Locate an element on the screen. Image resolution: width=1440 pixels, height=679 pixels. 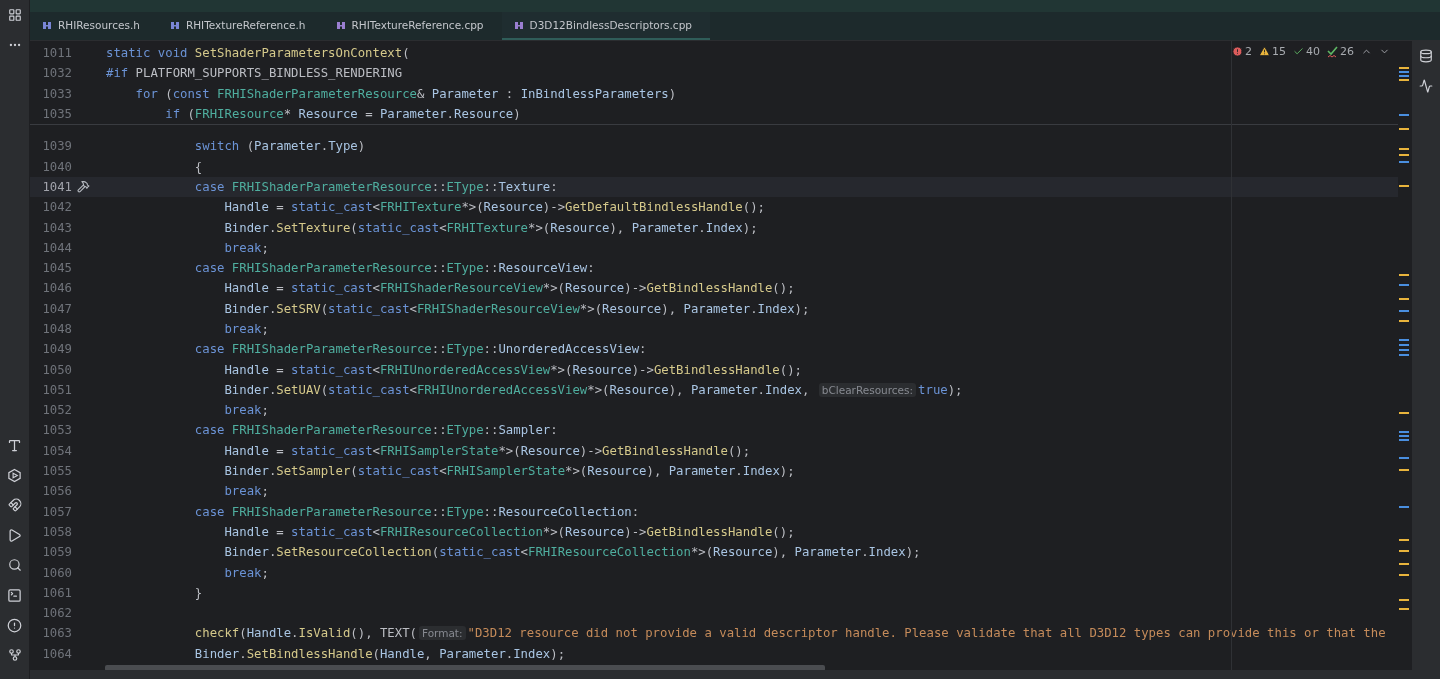
code-text: static void SetShaderParametersOnContext( is located at coordinates (258, 53).